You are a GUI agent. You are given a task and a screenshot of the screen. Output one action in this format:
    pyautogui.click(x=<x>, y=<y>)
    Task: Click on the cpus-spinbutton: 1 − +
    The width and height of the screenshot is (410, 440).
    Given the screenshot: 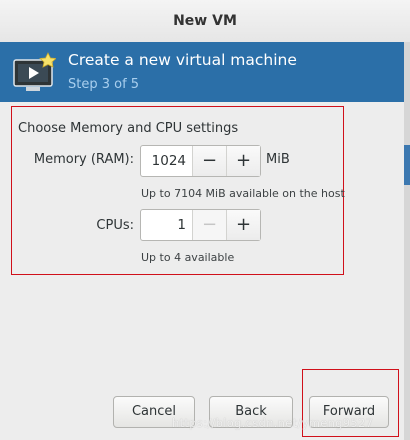 What is the action you would take?
    pyautogui.click(x=200, y=225)
    